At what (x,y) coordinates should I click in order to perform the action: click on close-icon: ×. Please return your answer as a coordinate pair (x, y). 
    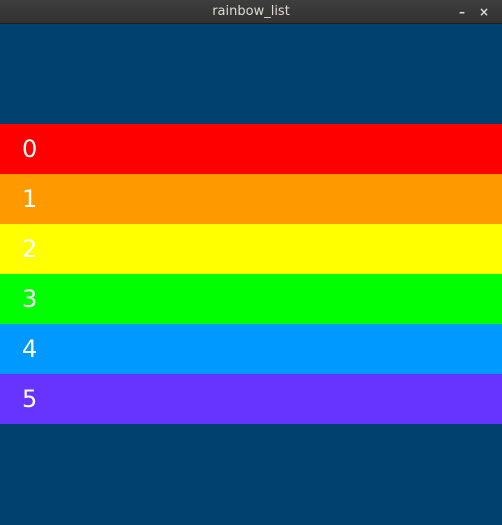
    Looking at the image, I should click on (484, 12).